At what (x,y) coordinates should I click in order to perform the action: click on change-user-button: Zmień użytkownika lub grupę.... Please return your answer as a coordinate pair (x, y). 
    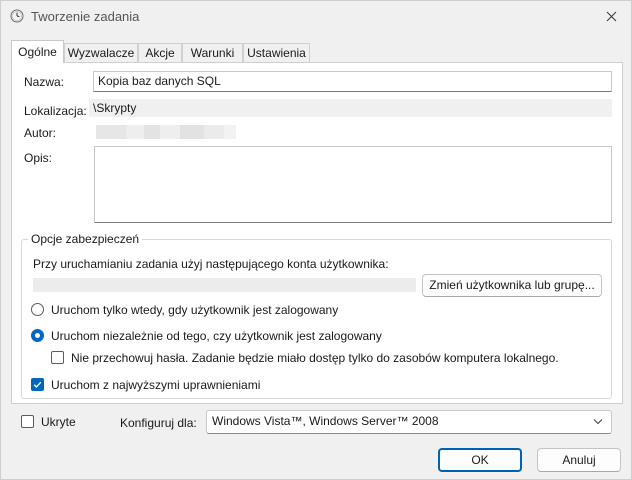
    Looking at the image, I should click on (512, 285).